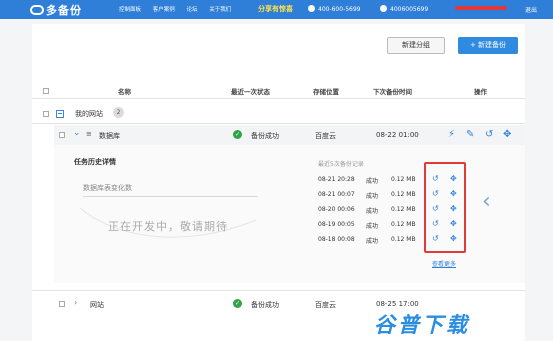 This screenshot has height=341, width=553. Describe the element at coordinates (60, 114) in the screenshot. I see `collapse-group-icon` at that location.